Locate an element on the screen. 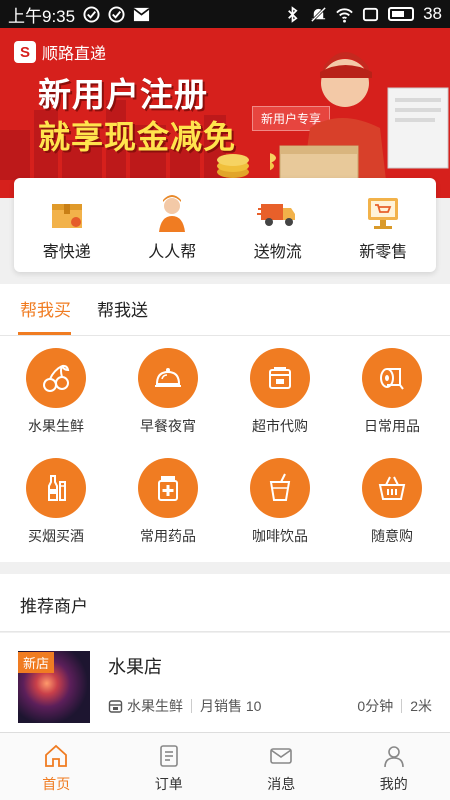 The width and height of the screenshot is (450, 800). category-label: 日常用品 is located at coordinates (392, 426).